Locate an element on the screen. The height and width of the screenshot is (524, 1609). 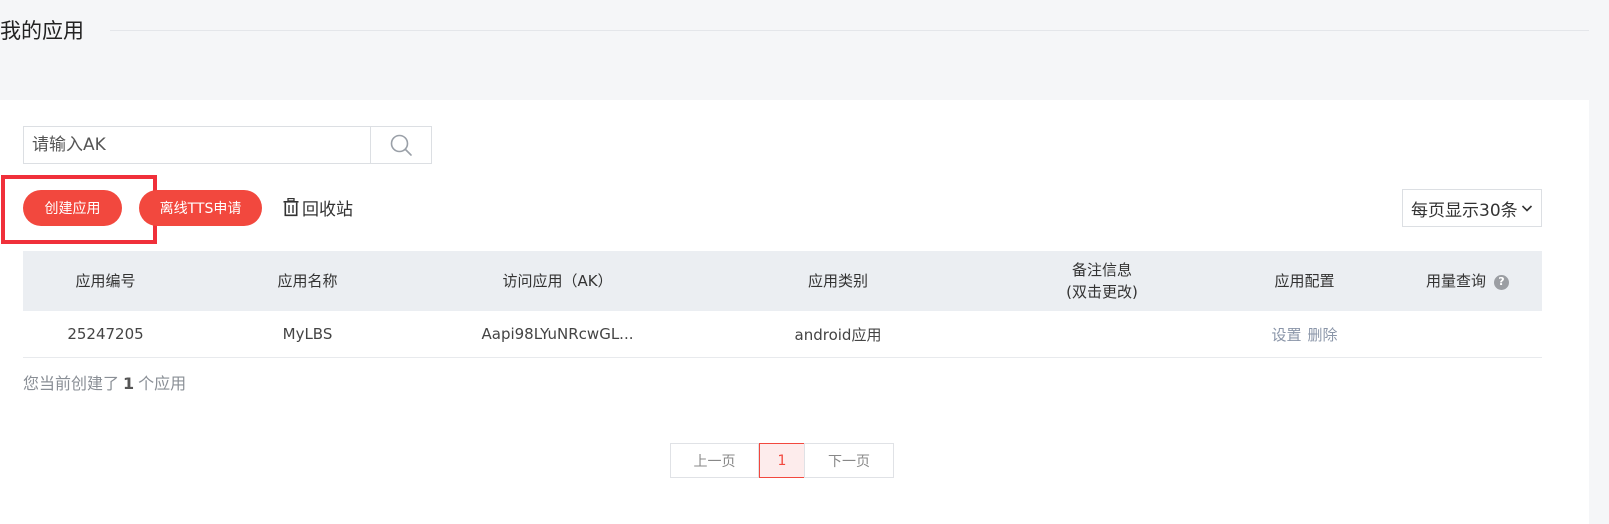
delete-link: 删除 is located at coordinates (1323, 335).